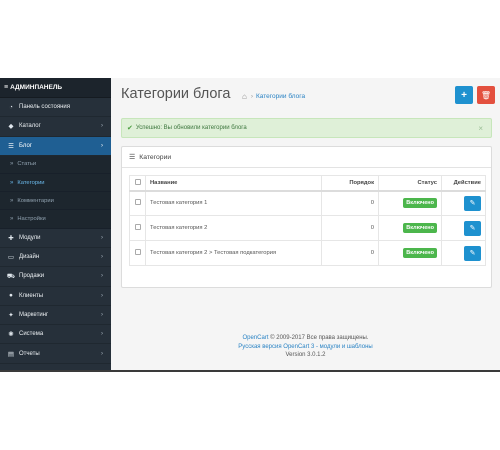  What do you see at coordinates (29, 353) in the screenshot?
I see `sidebar-item-label: Отчеты` at bounding box center [29, 353].